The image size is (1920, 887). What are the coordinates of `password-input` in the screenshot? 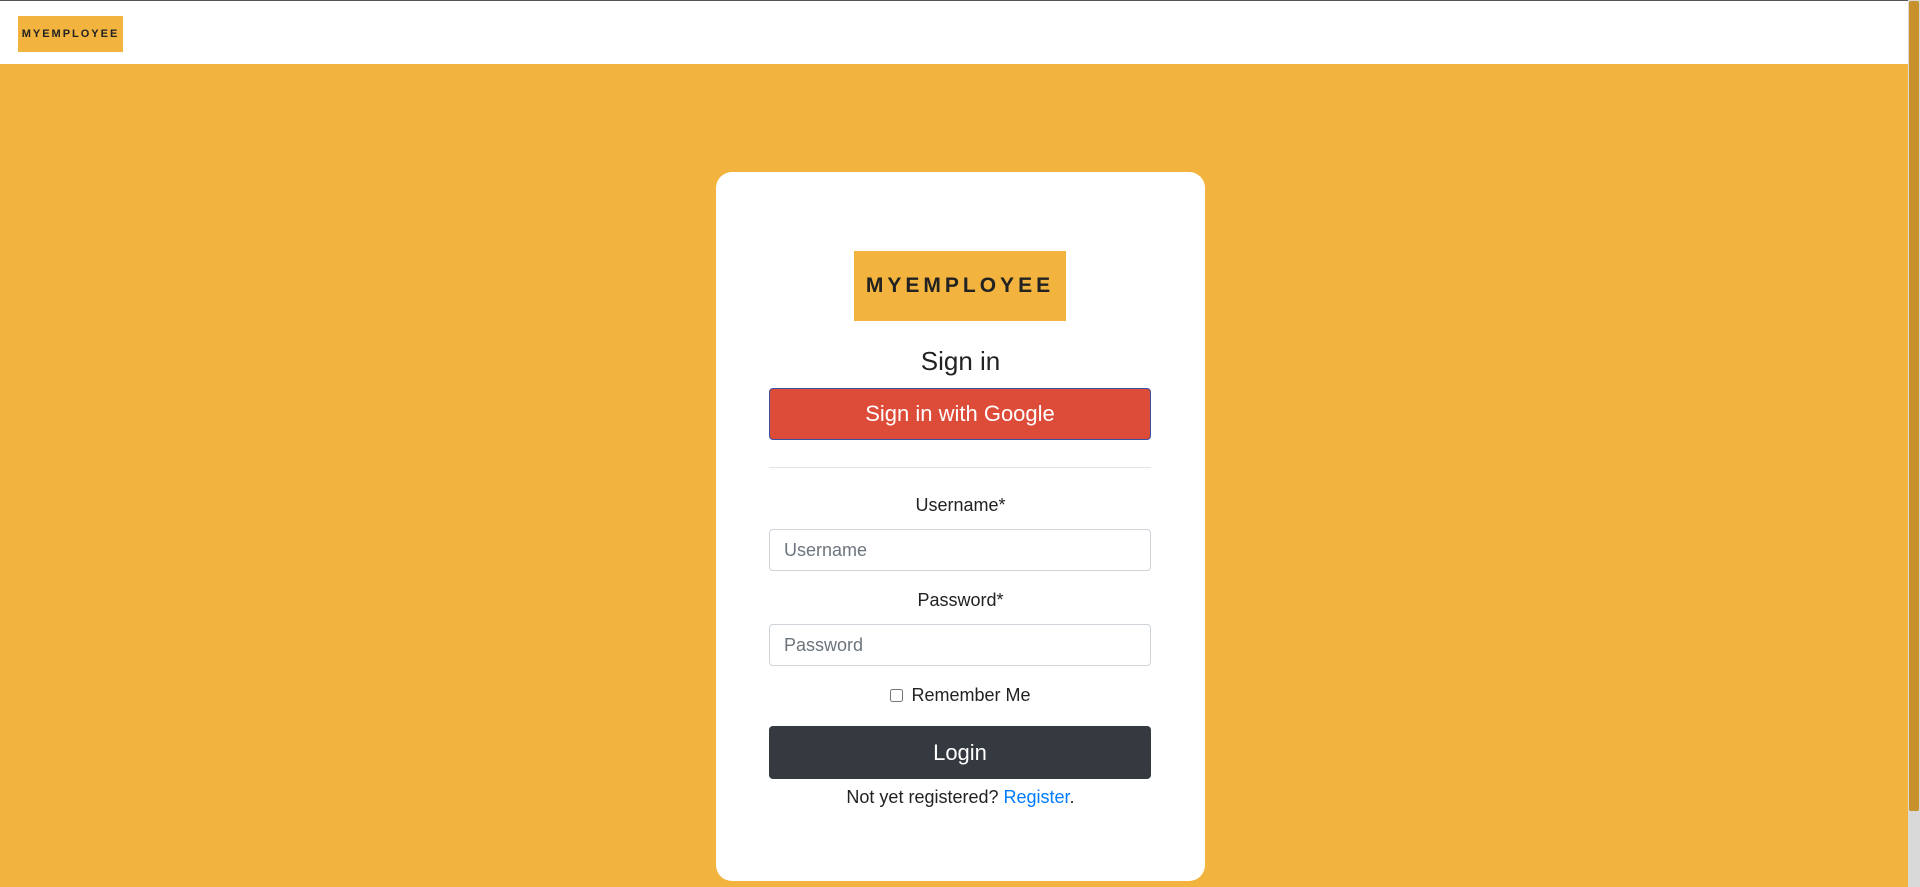 It's located at (960, 645).